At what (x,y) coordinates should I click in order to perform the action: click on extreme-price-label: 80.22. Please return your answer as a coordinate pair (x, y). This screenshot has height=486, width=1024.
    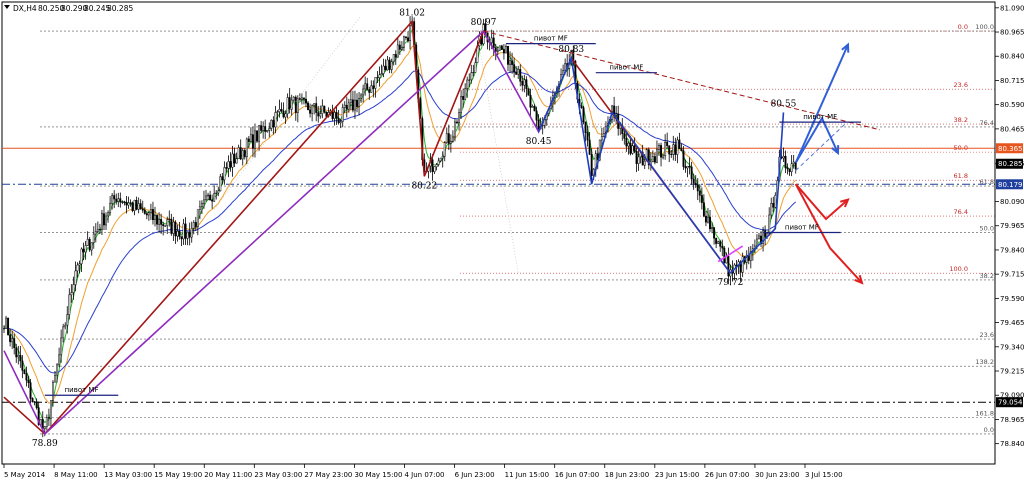
    Looking at the image, I should click on (424, 186).